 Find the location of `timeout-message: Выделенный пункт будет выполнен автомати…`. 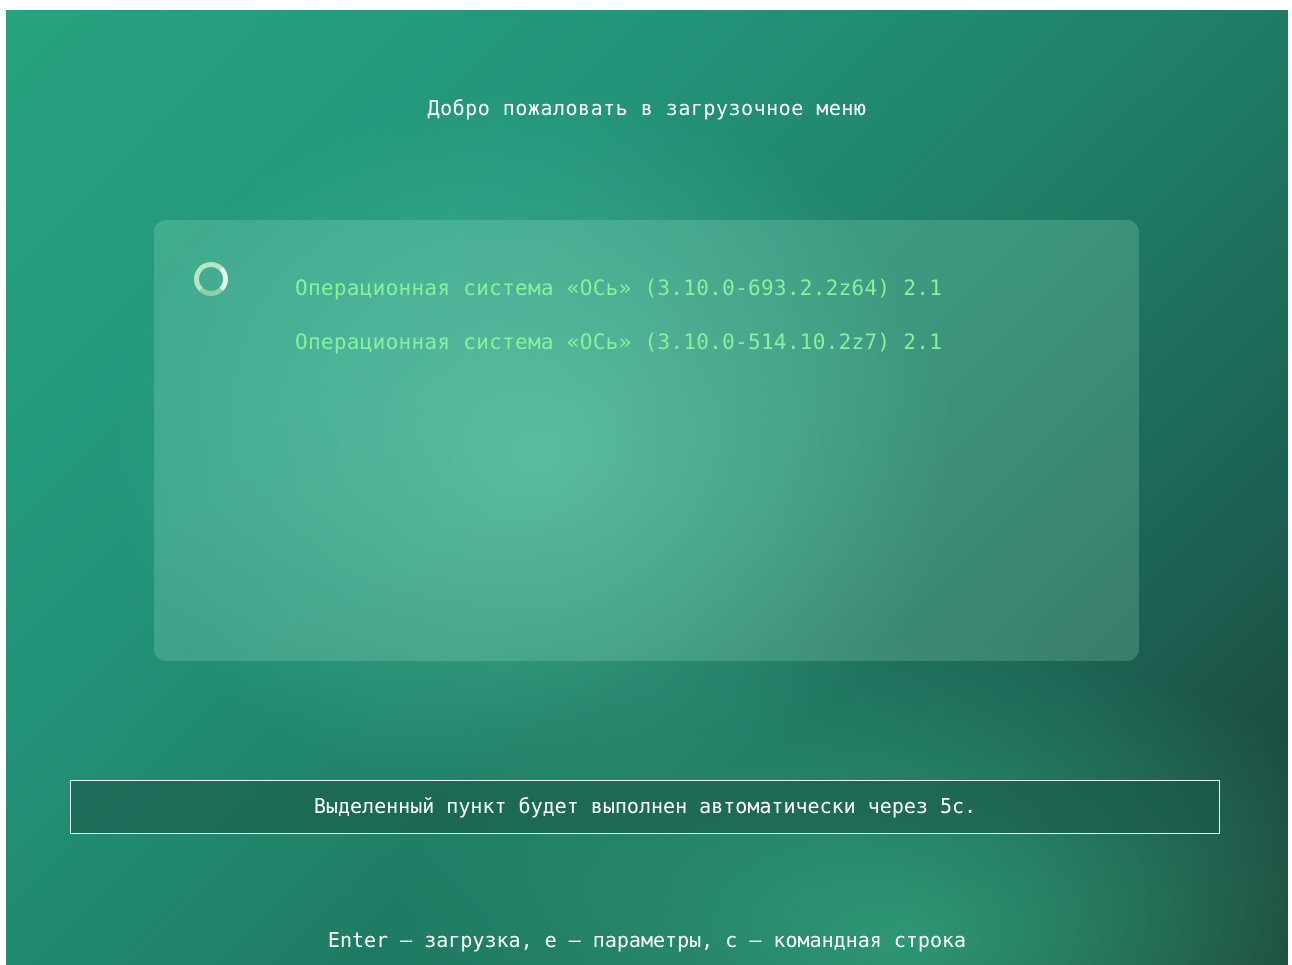

timeout-message: Выделенный пункт будет выполнен автомати… is located at coordinates (645, 807).